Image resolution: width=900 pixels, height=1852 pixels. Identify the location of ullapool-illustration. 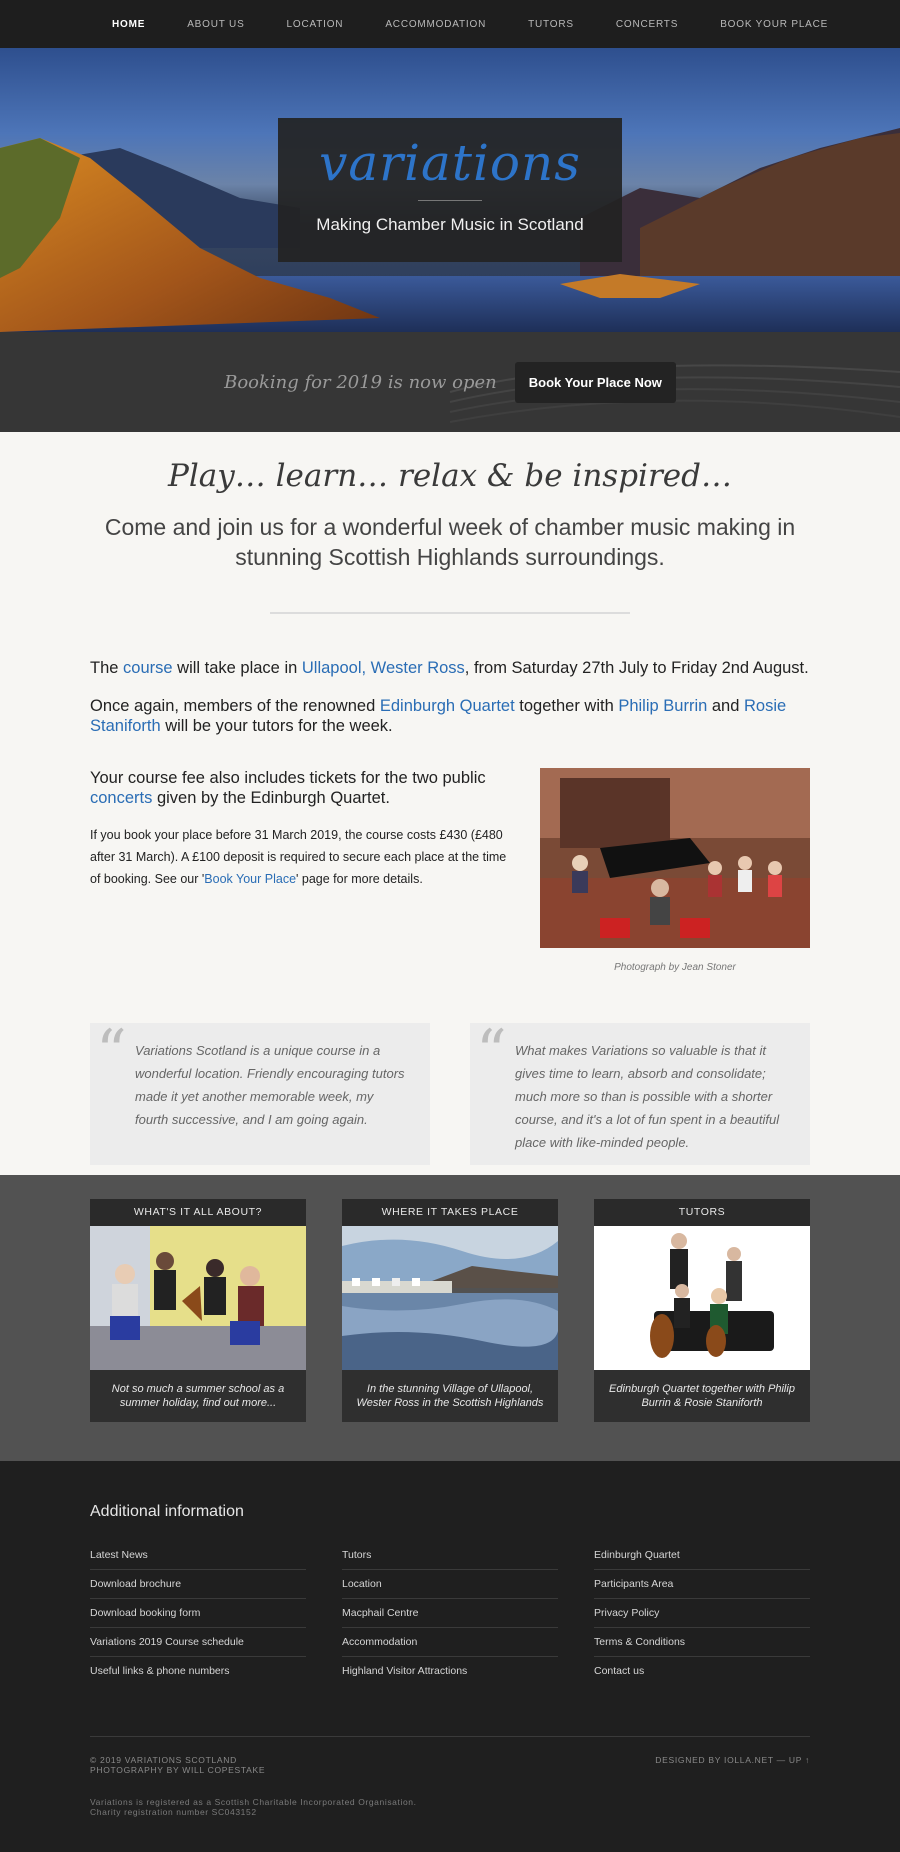
(450, 1298).